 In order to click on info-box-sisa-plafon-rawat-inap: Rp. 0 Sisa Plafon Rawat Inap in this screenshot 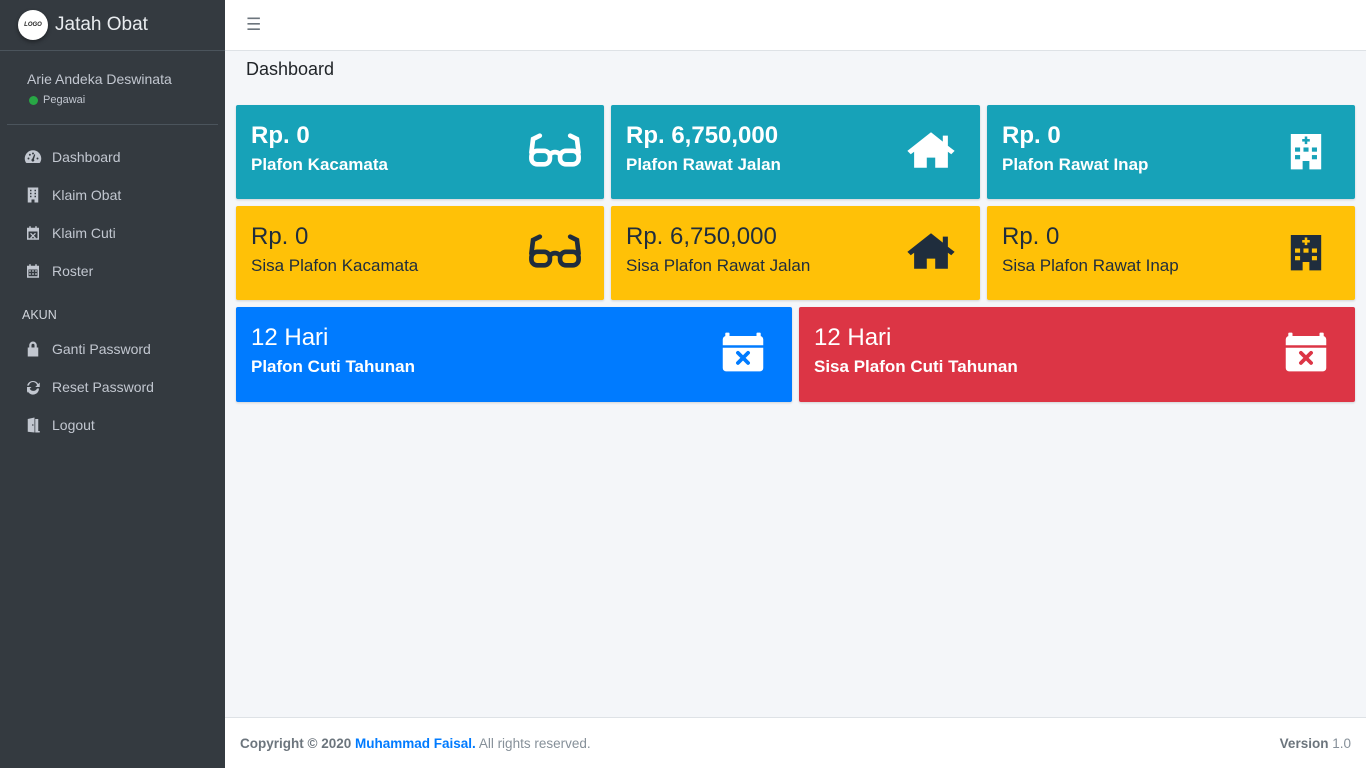, I will do `click(1171, 253)`.